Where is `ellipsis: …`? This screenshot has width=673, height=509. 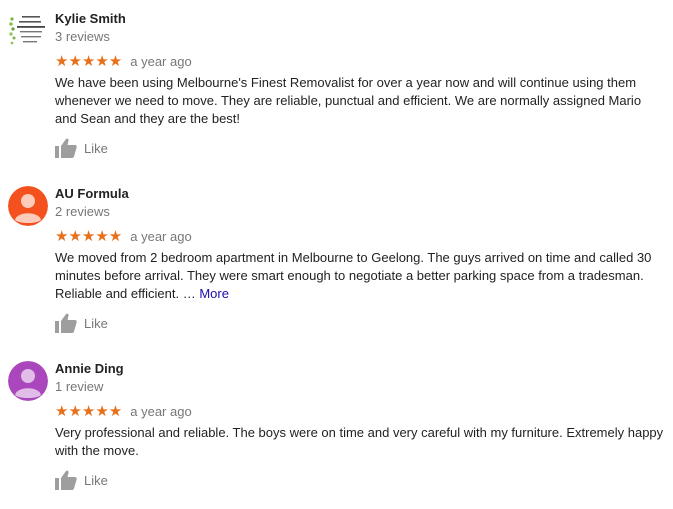 ellipsis: … is located at coordinates (189, 293).